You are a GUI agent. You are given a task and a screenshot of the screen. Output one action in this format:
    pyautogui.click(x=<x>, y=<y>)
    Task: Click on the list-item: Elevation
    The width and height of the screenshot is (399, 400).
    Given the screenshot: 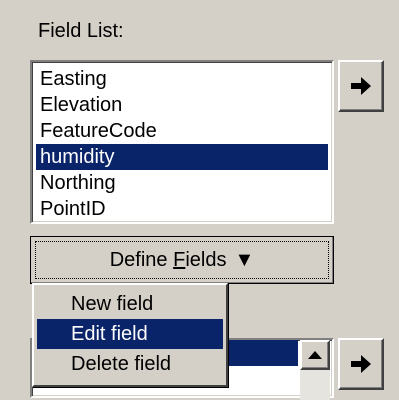 What is the action you would take?
    pyautogui.click(x=182, y=105)
    